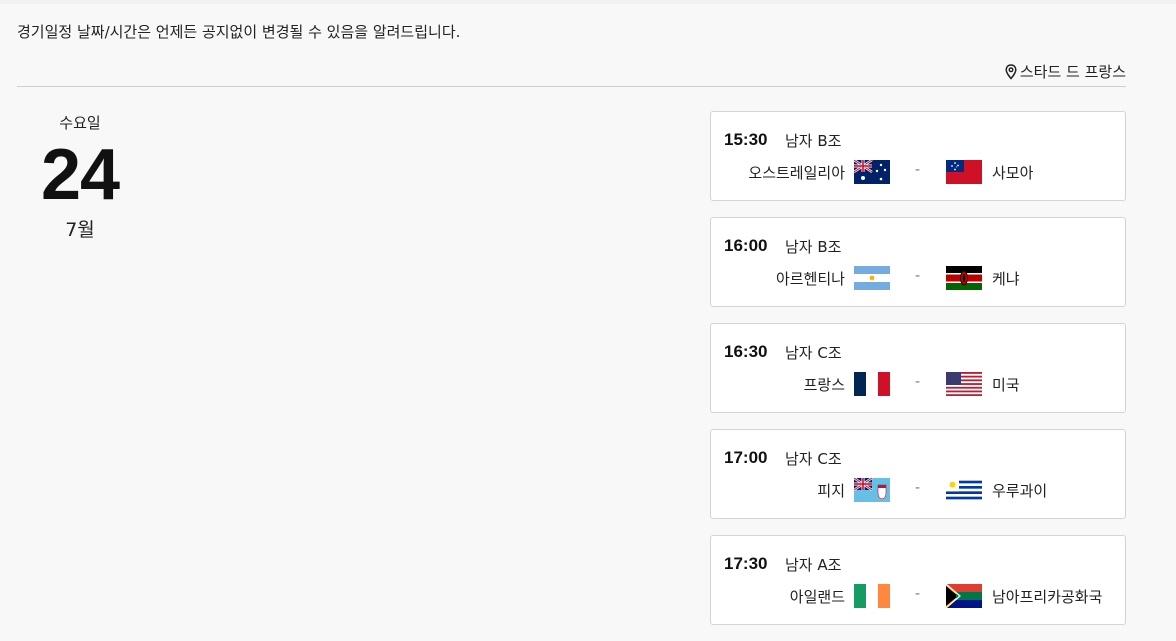 The width and height of the screenshot is (1176, 641). What do you see at coordinates (964, 172) in the screenshot?
I see `samoa-flag-icon` at bounding box center [964, 172].